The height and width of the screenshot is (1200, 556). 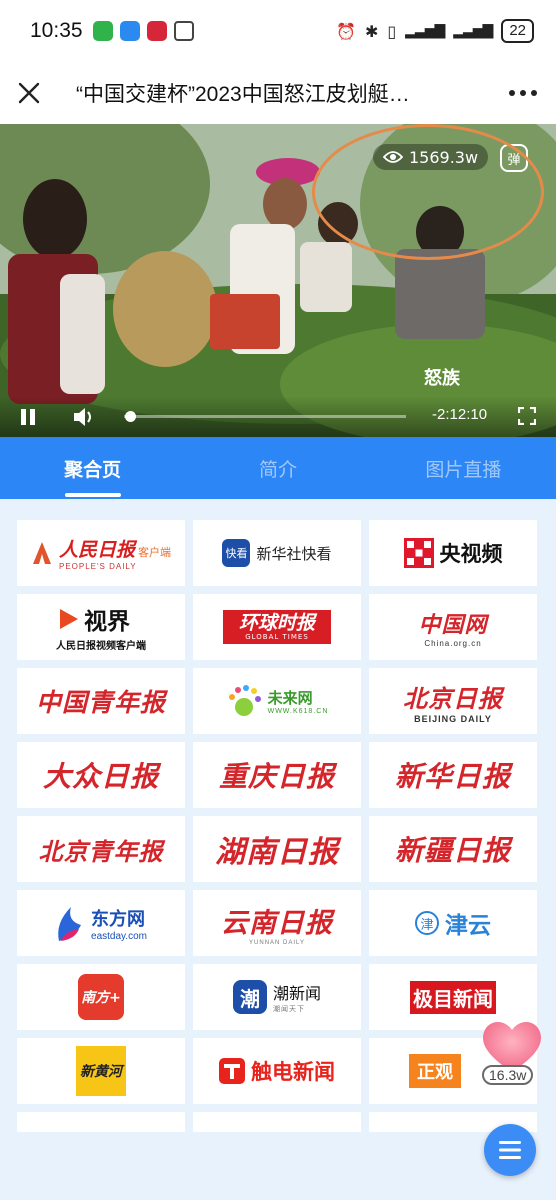 I want to click on signal-icon-2: ▂▃▅▇, so click(x=473, y=31).